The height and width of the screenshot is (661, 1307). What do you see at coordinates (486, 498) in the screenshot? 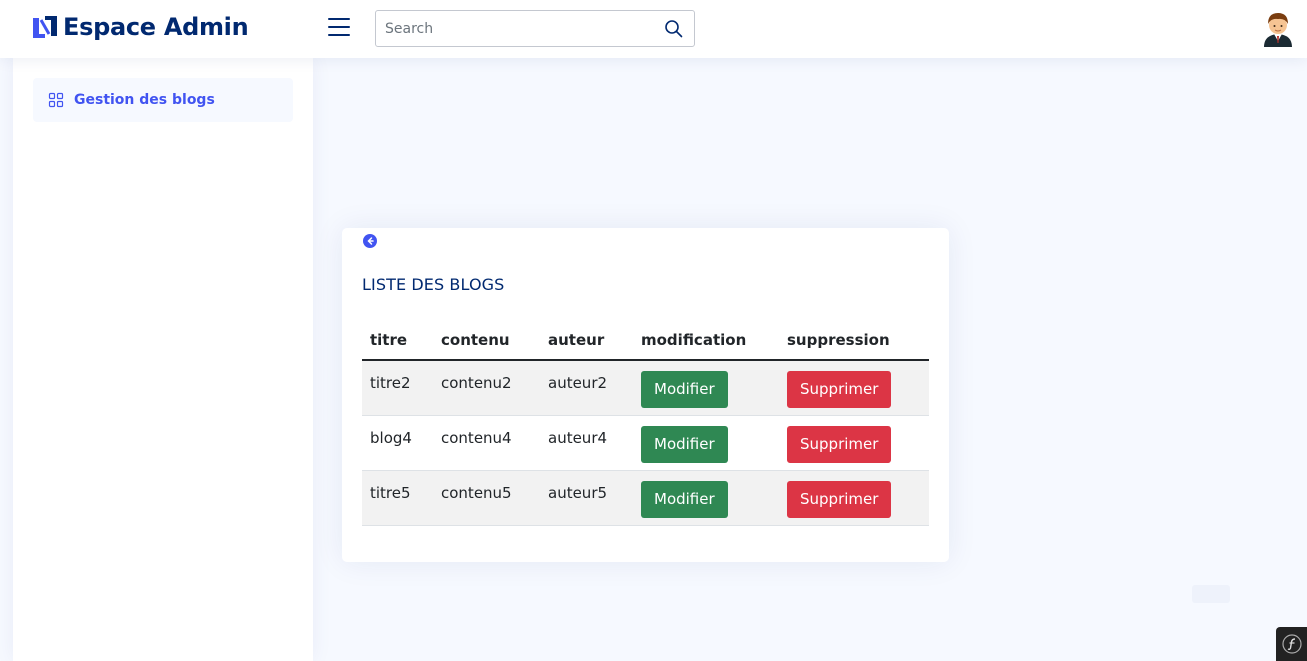
I see `cell-contenu: contenu5` at bounding box center [486, 498].